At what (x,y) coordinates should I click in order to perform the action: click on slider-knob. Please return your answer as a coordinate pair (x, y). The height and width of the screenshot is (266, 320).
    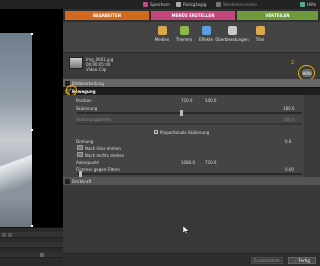
    Looking at the image, I should click on (181, 113).